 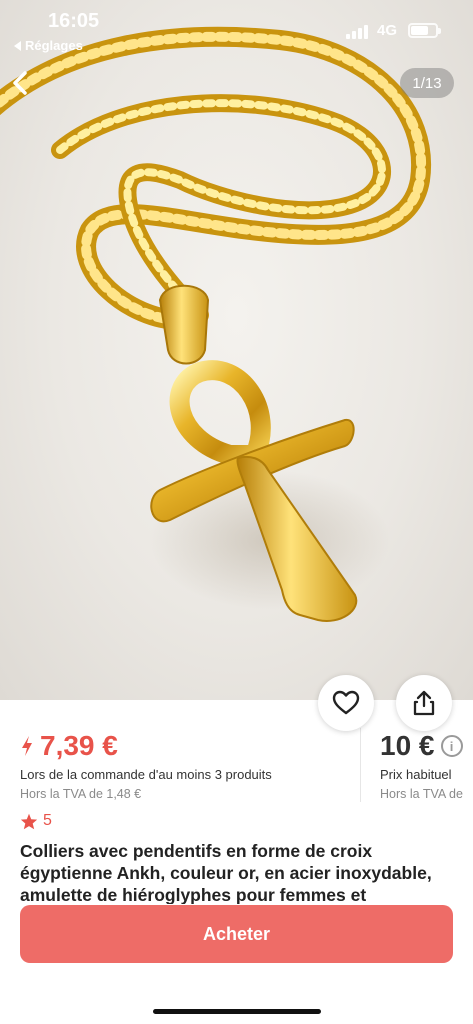 I want to click on rating-value: 5, so click(x=47, y=820).